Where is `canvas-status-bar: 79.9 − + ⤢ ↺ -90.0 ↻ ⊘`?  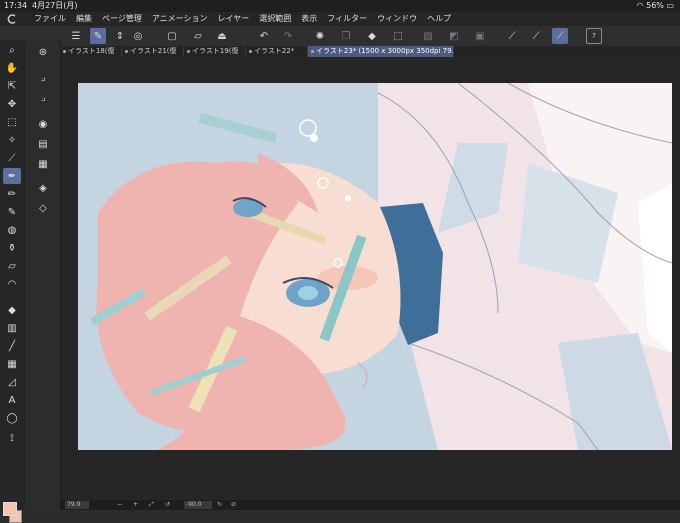 canvas-status-bar: 79.9 − + ⤢ ↺ -90.0 ↻ ⊘ is located at coordinates (370, 505).